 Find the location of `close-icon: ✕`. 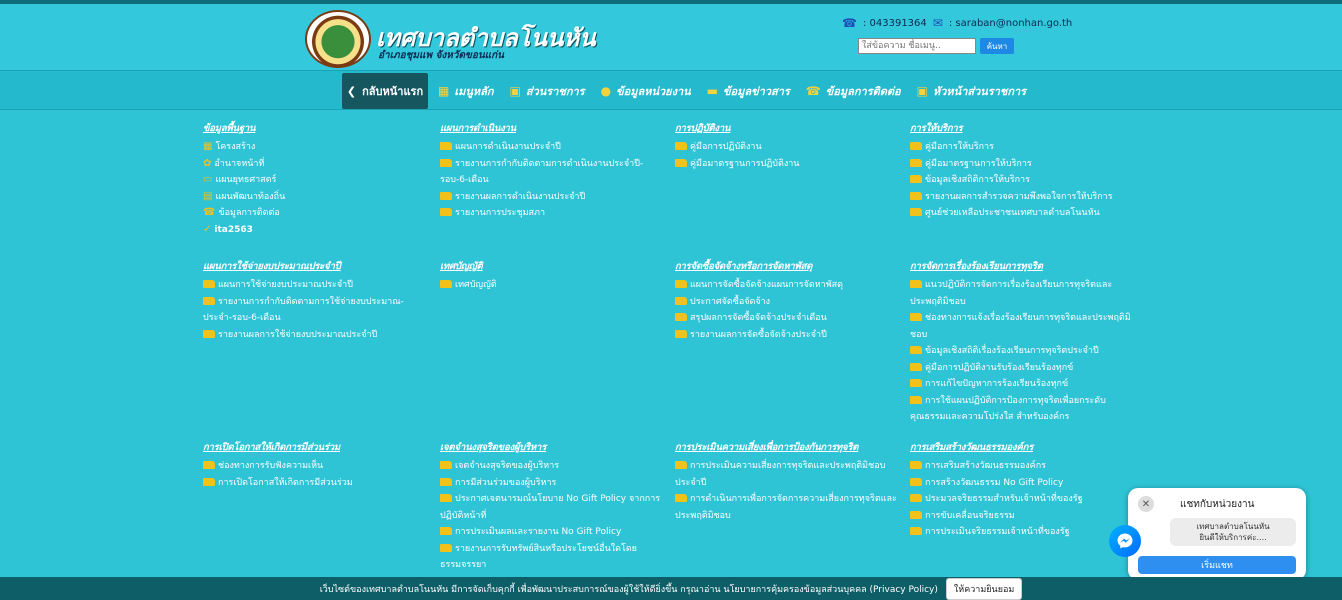

close-icon: ✕ is located at coordinates (1146, 504).